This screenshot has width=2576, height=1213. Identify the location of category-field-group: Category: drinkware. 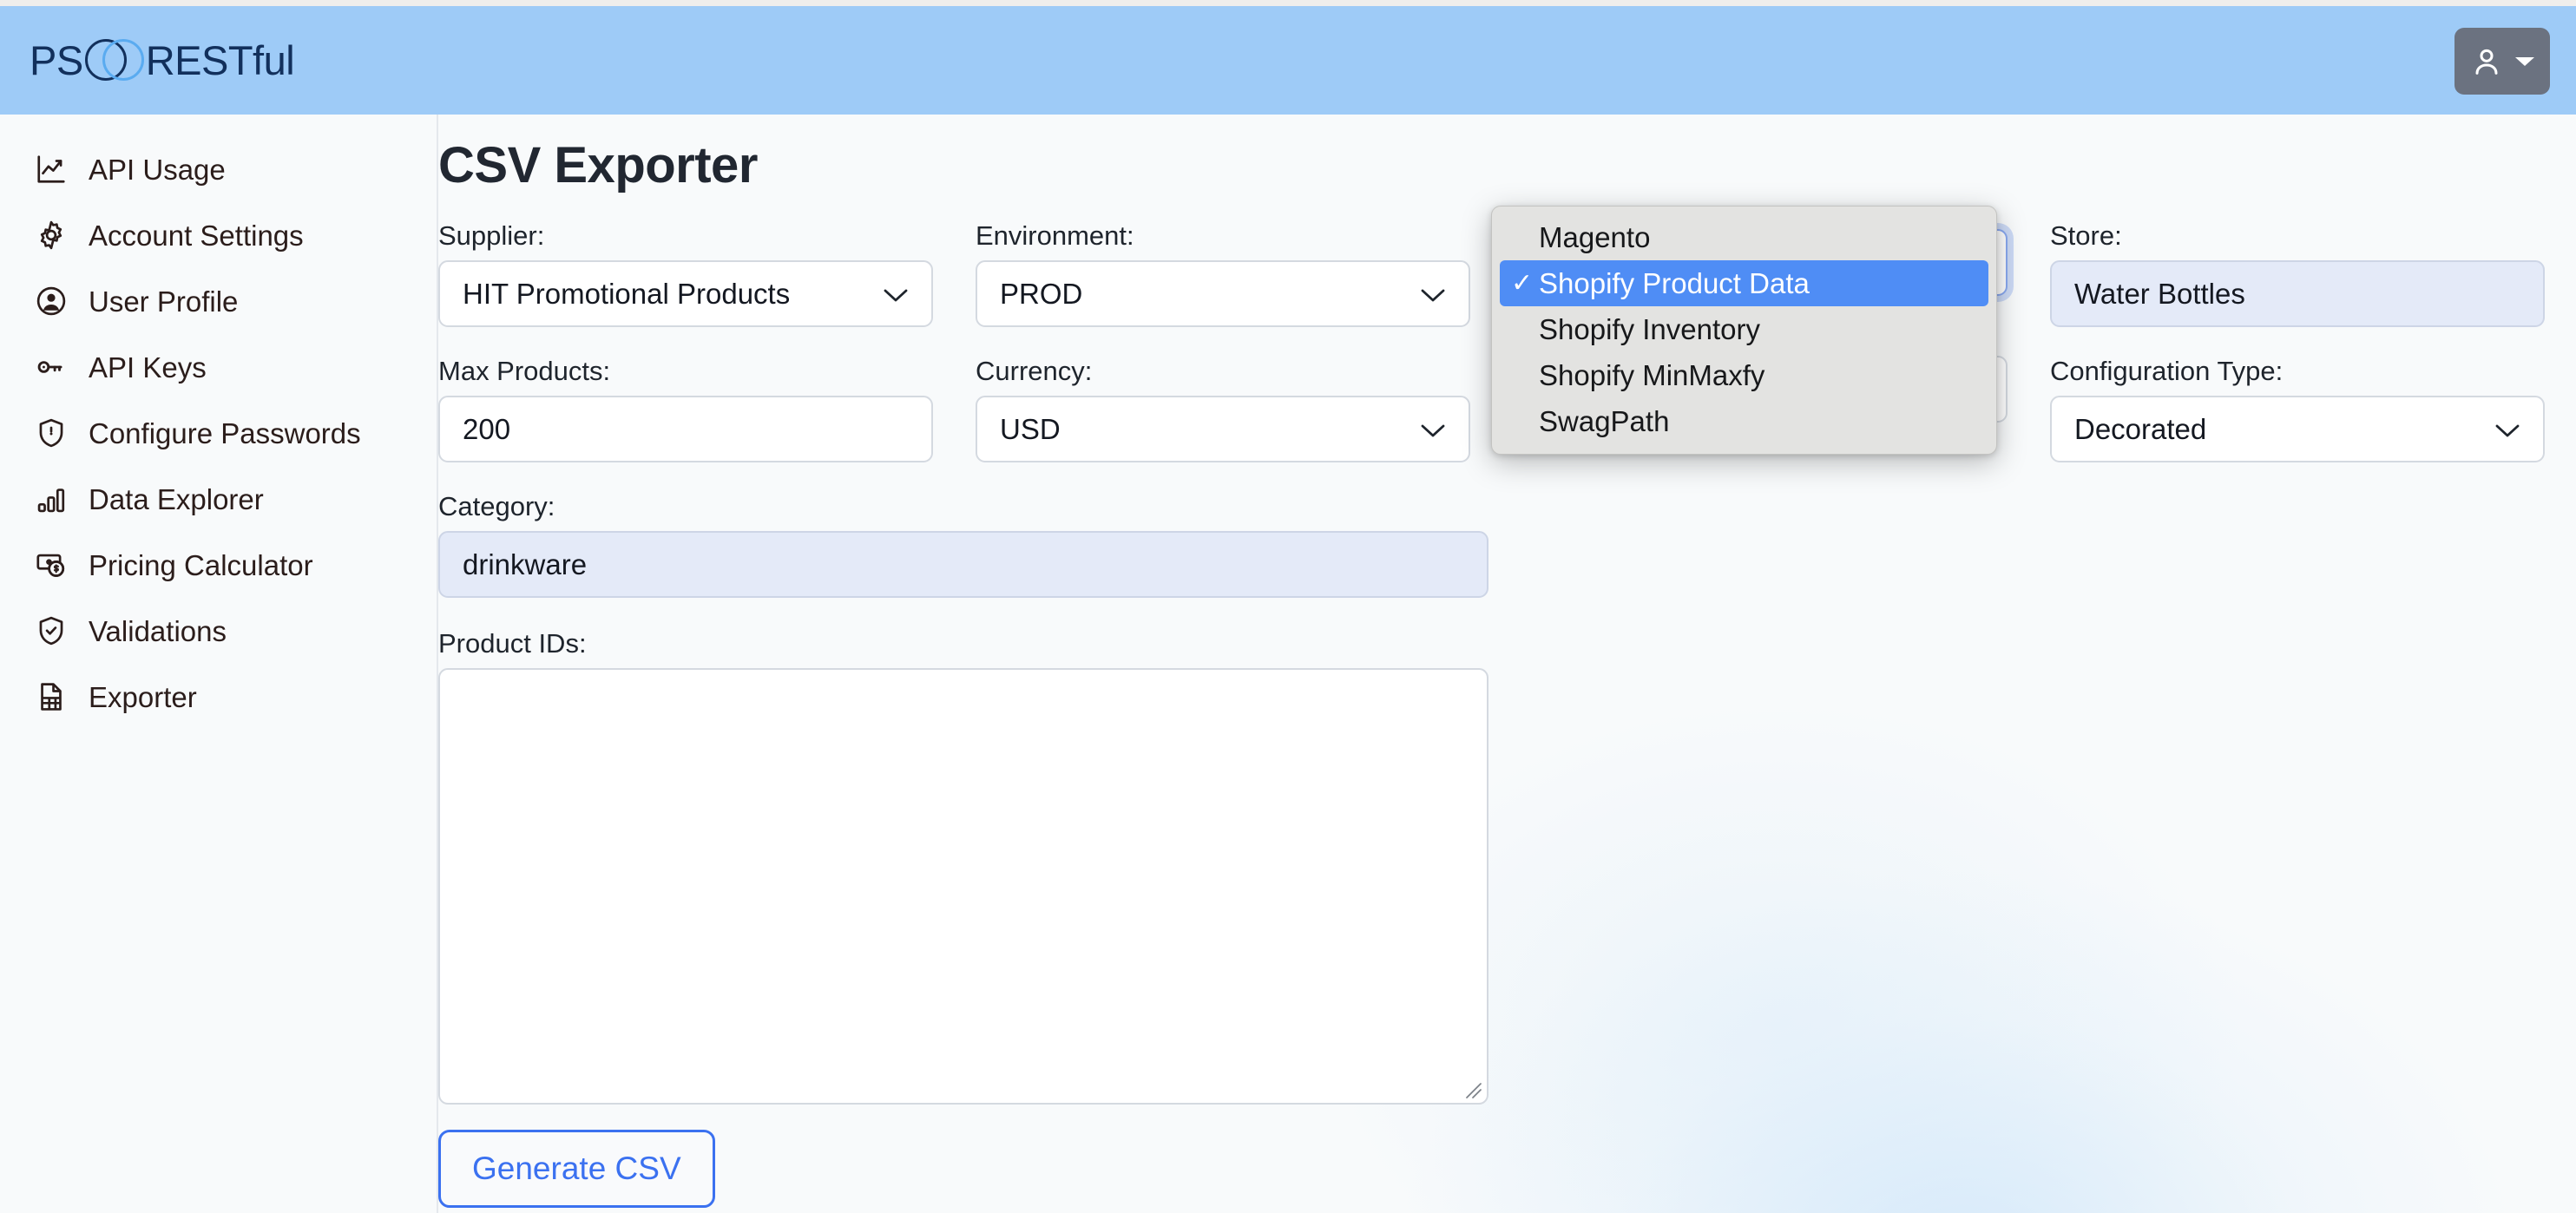
(963, 544).